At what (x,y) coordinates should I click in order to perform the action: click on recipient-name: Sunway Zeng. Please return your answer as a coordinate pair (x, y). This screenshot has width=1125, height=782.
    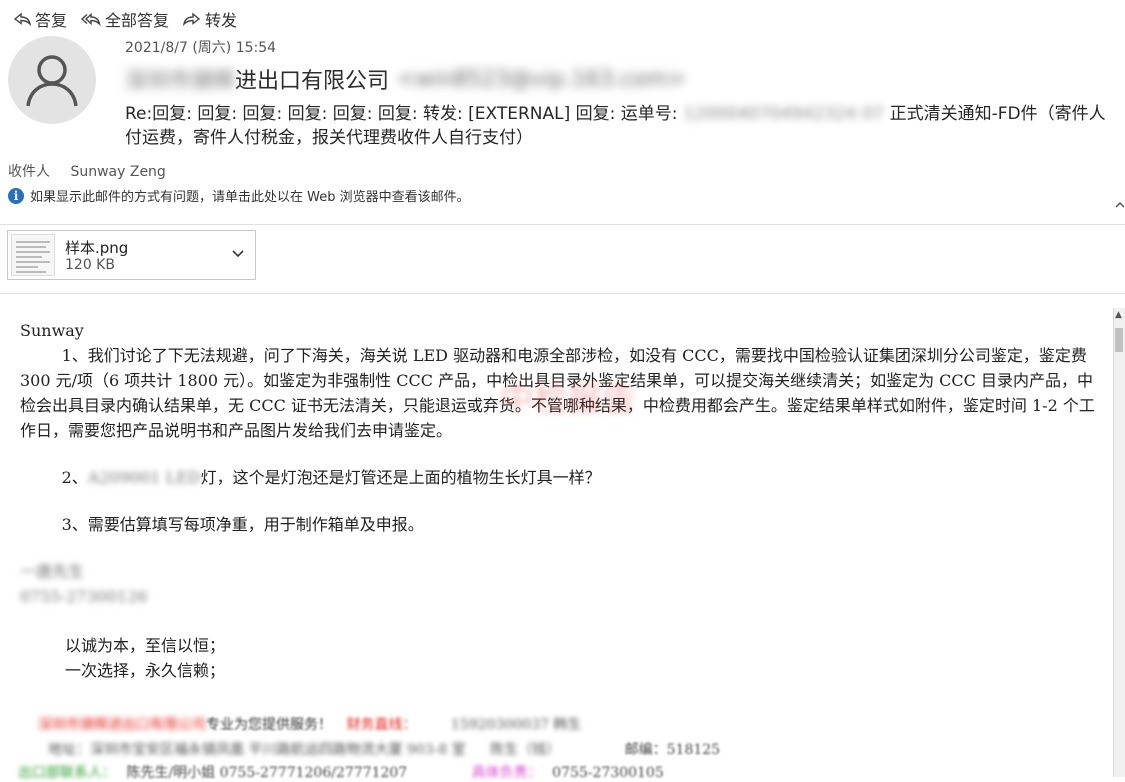
    Looking at the image, I should click on (117, 172).